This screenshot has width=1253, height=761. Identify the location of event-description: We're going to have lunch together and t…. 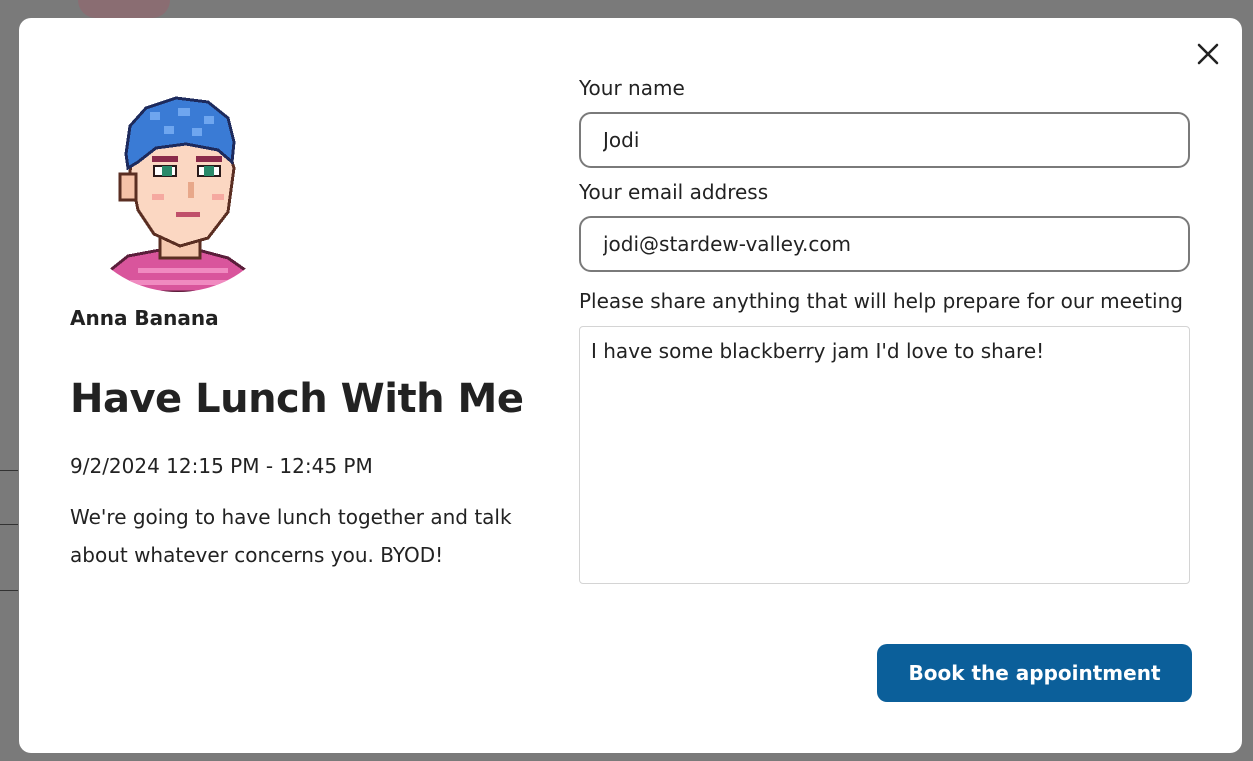
(291, 536).